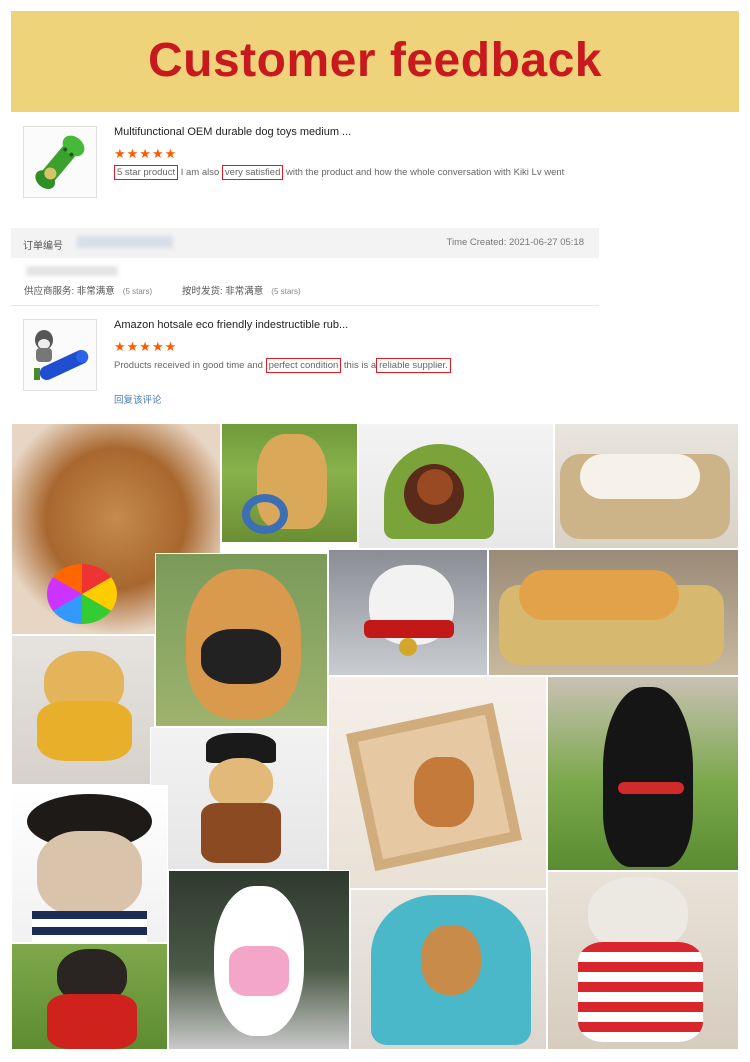 This screenshot has width=750, height=1062. I want to click on photo-poodle-in-pink-harness, so click(259, 960).